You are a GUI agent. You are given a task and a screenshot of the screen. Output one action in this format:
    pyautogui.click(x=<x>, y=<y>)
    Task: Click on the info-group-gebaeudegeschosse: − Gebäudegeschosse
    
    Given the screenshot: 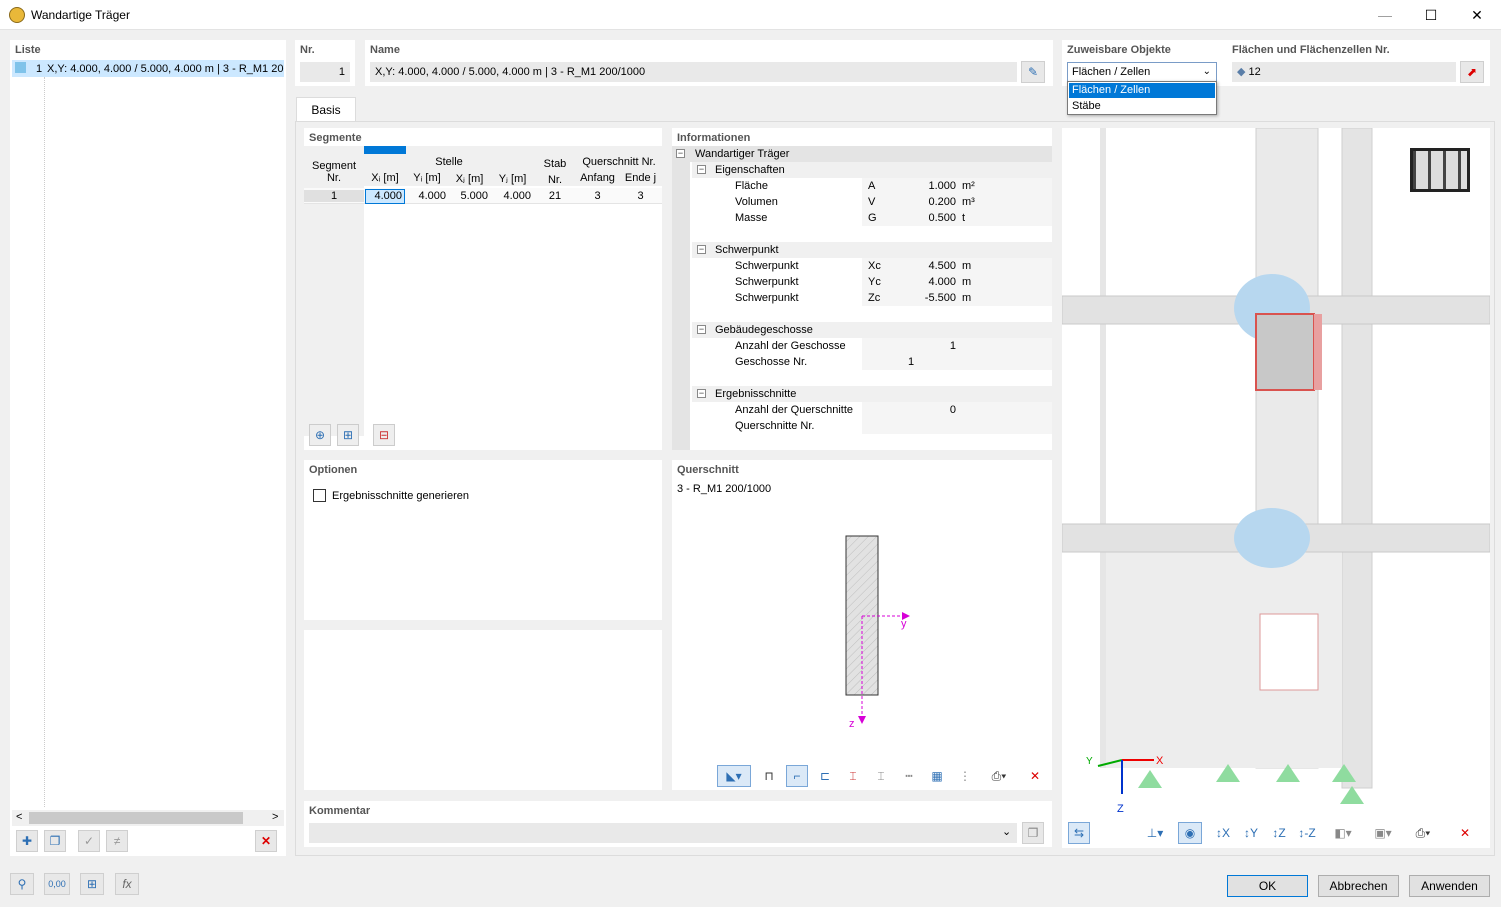 What is the action you would take?
    pyautogui.click(x=872, y=330)
    